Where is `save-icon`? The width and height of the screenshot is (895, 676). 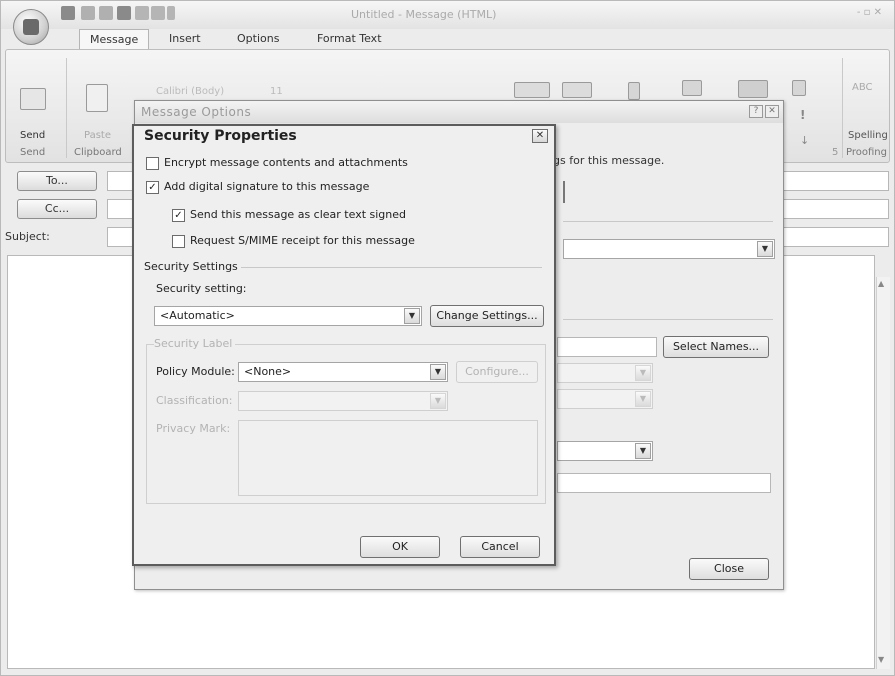
save-icon is located at coordinates (68, 13).